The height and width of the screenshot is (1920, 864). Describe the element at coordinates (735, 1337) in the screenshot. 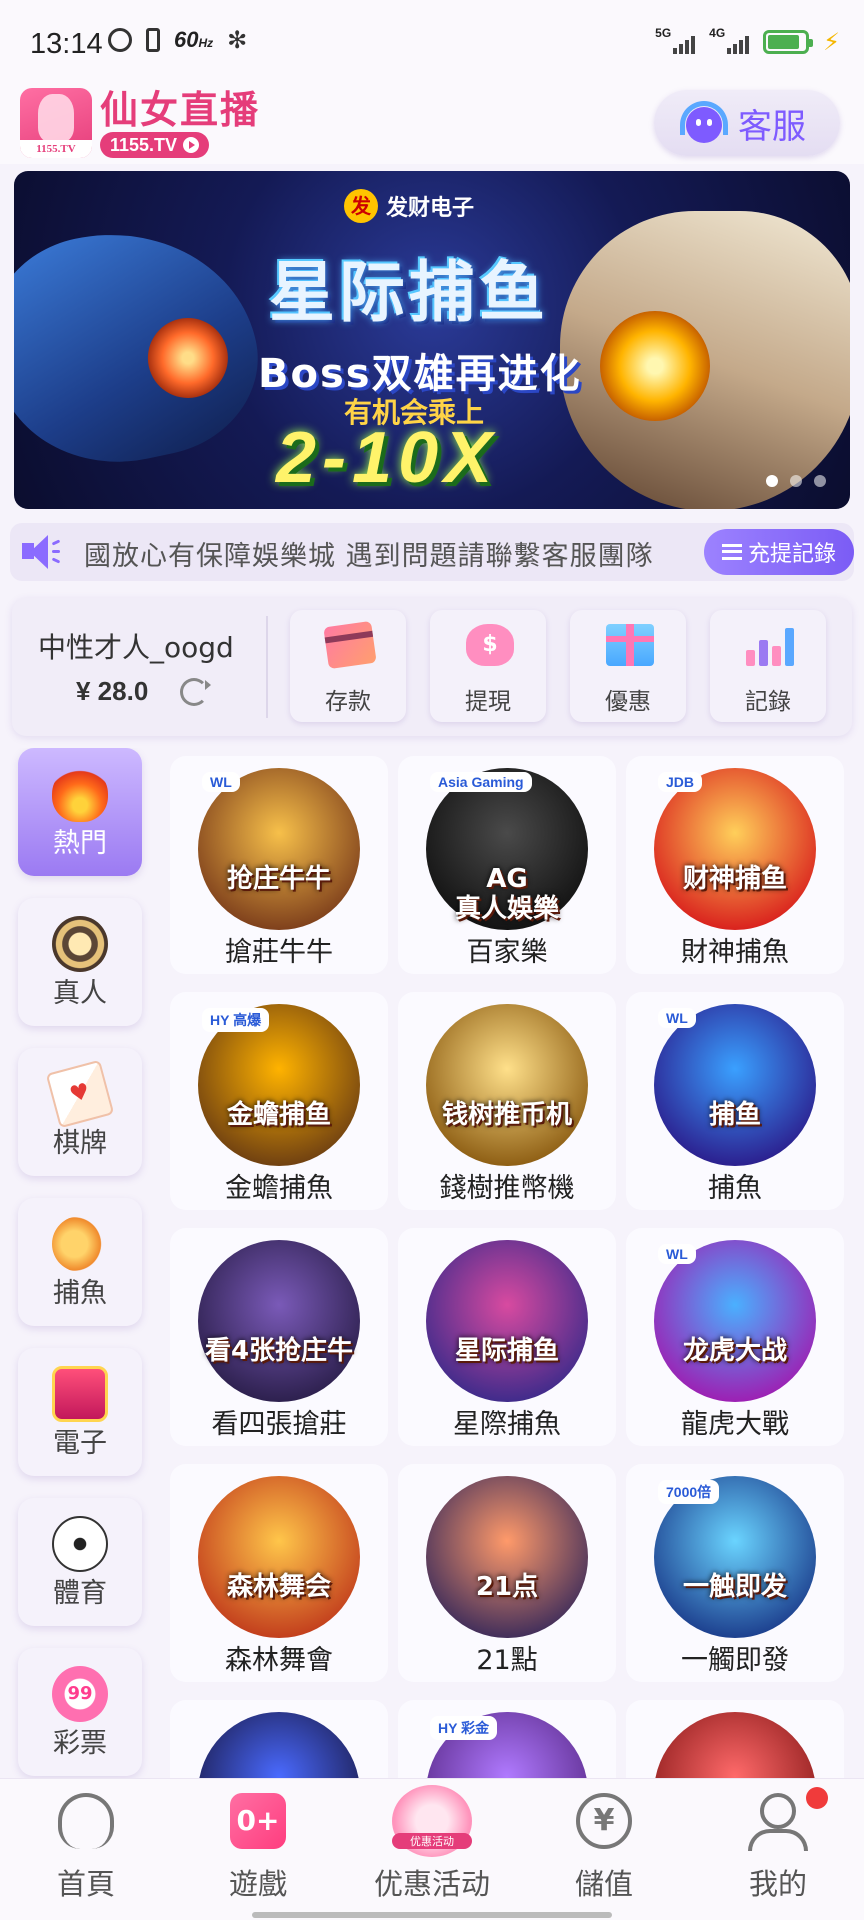

I see `game-tile: WL 龙虎大战 龍虎大戰` at that location.